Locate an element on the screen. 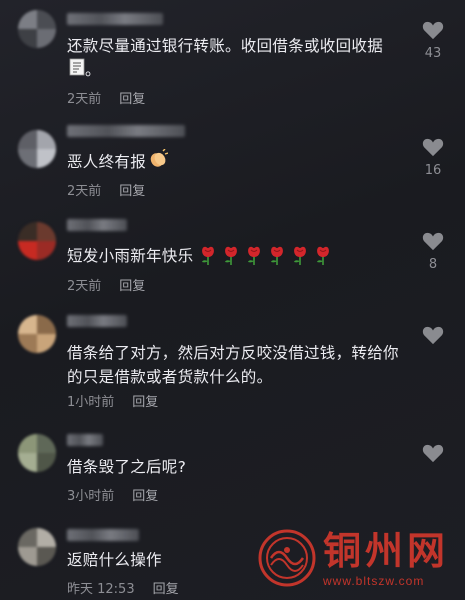 This screenshot has width=465, height=600. comment-text: 恶人终有报 is located at coordinates (241, 162).